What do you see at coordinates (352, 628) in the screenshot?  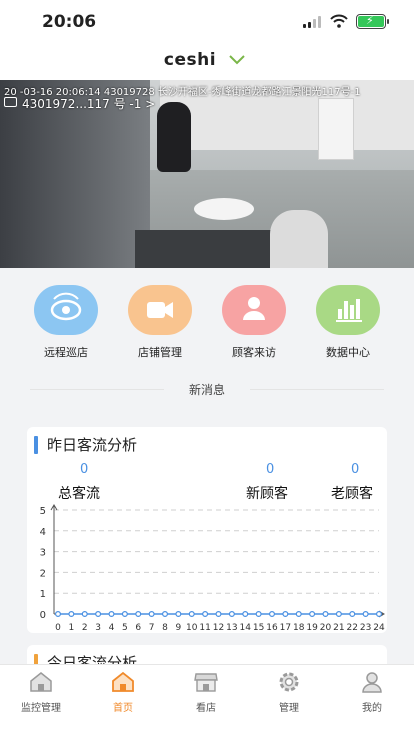 I see `x-tick-label: 22` at bounding box center [352, 628].